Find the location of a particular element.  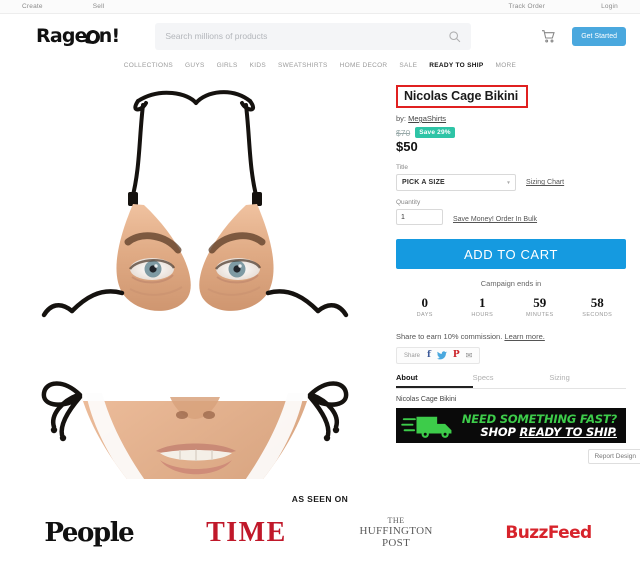

countdown-days-value: 0 is located at coordinates (425, 302).